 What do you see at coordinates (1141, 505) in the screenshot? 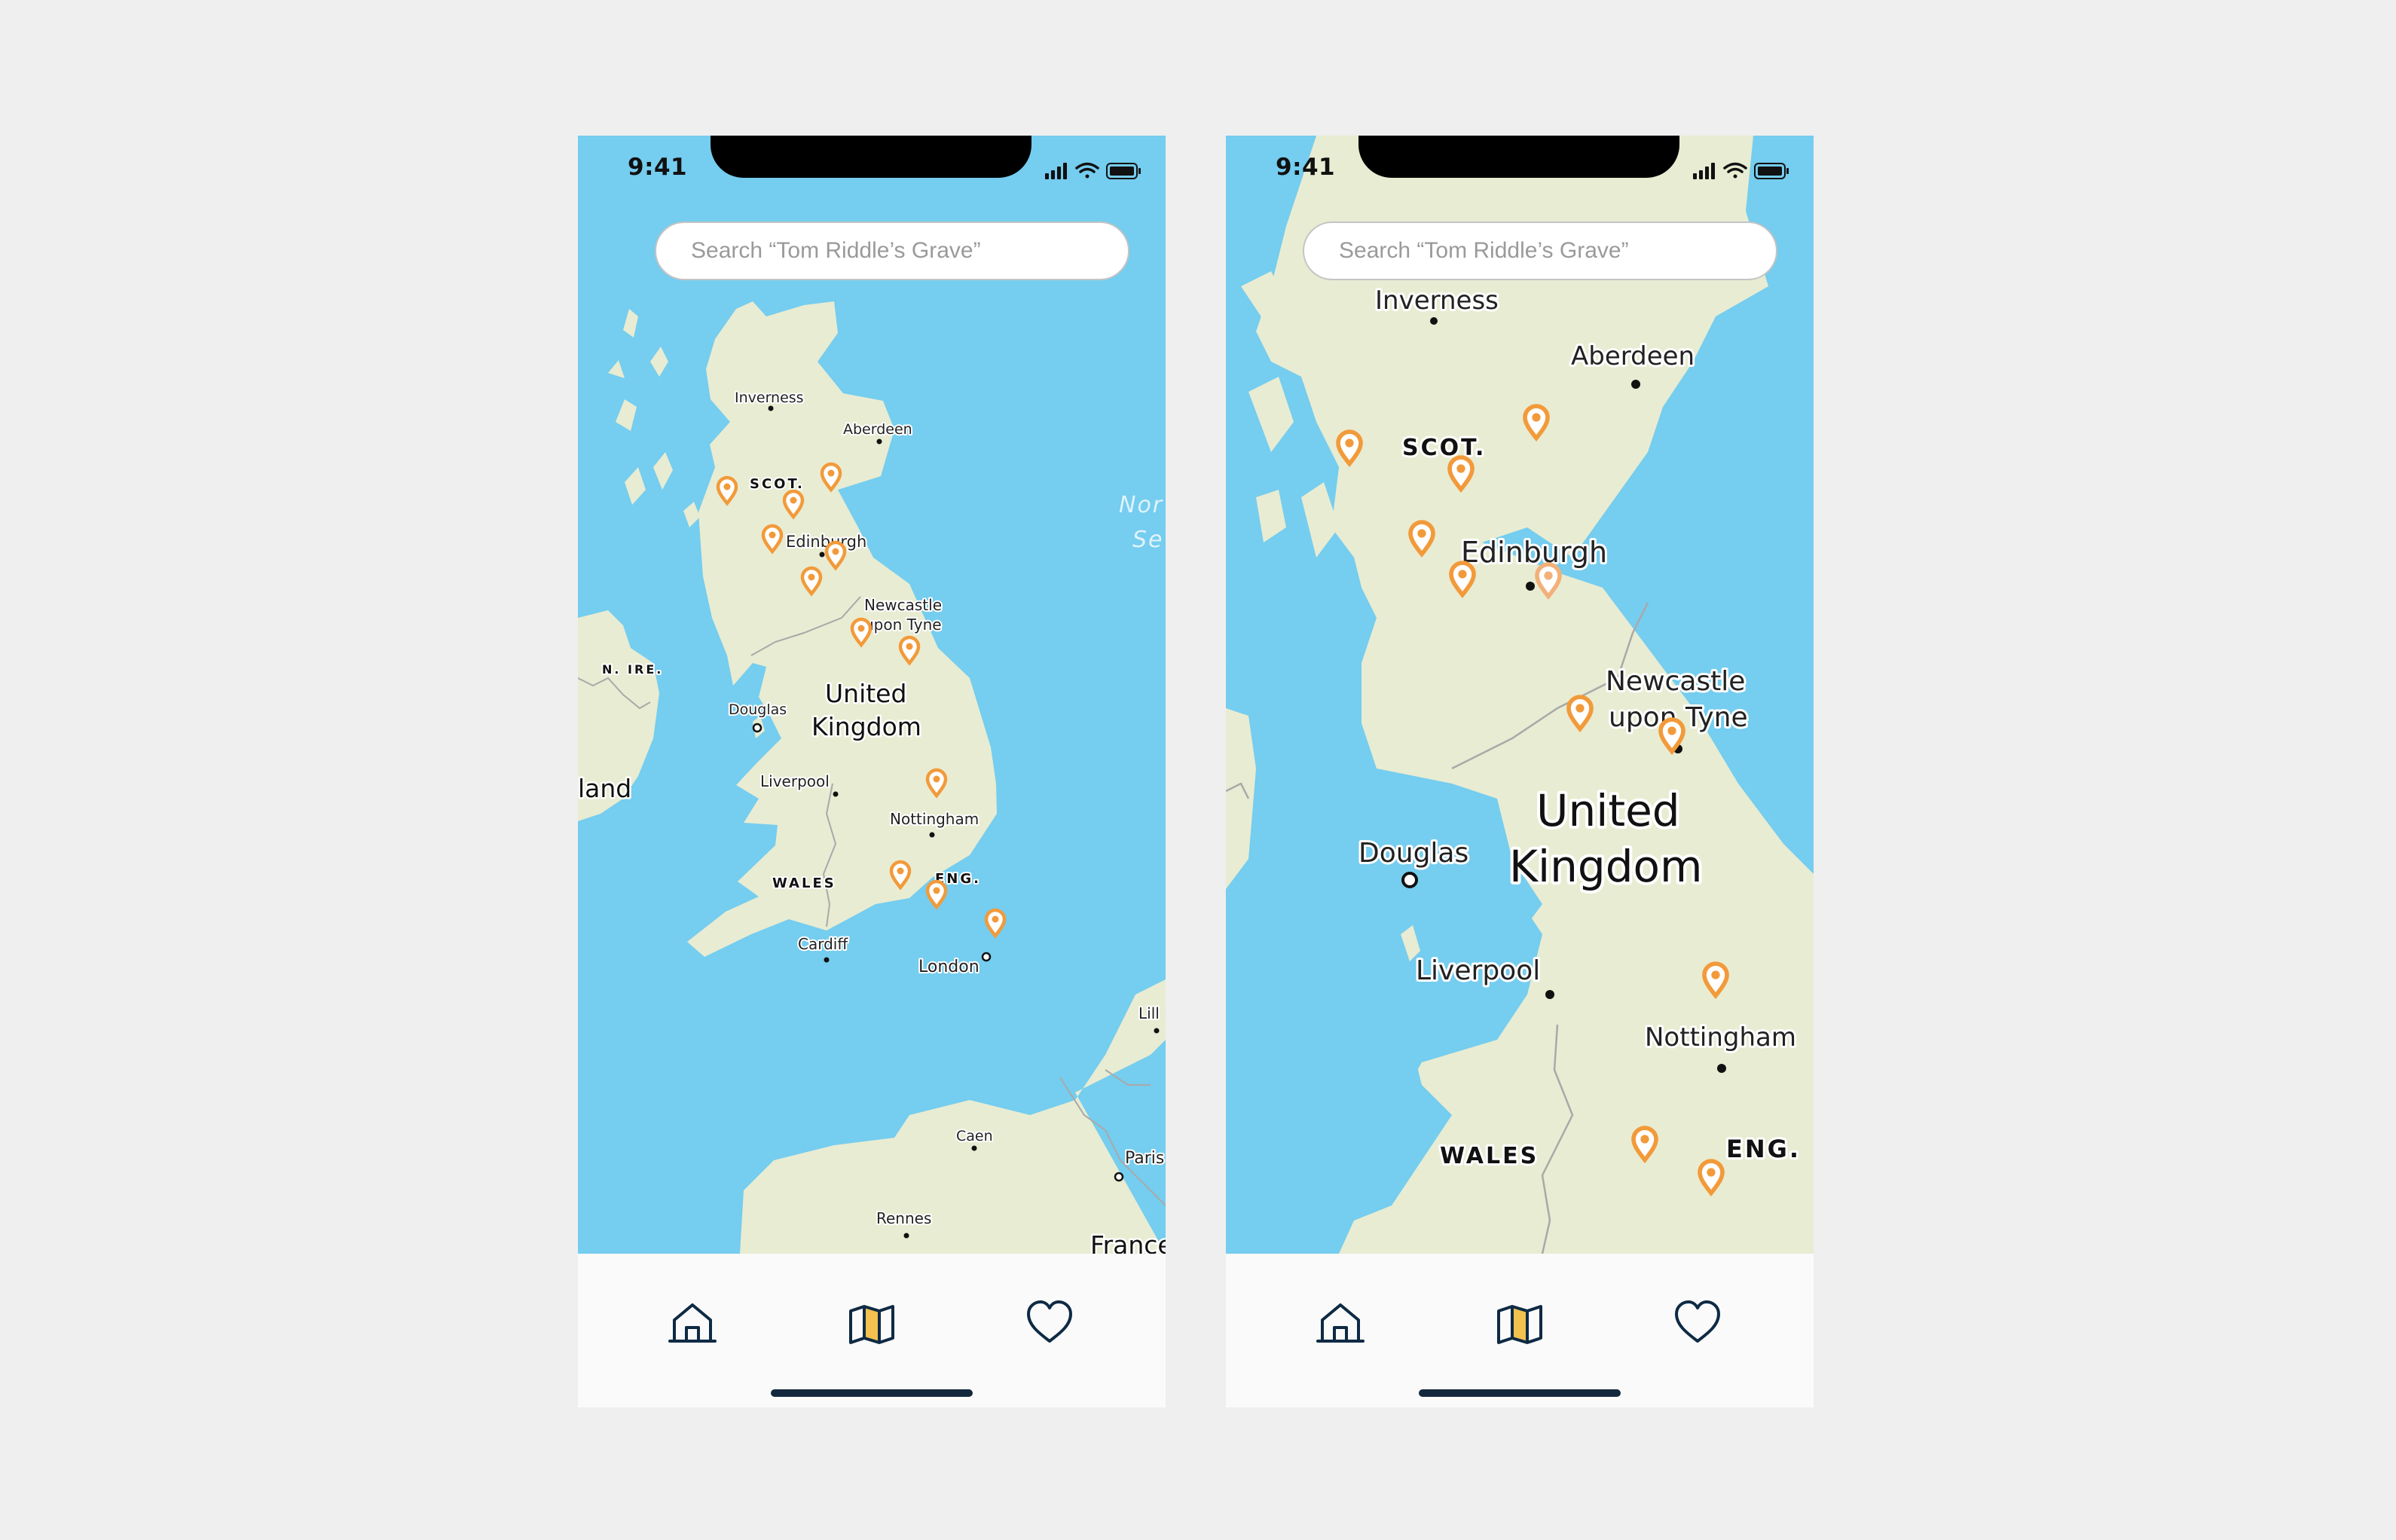
I see `sea-label: Nor` at bounding box center [1141, 505].